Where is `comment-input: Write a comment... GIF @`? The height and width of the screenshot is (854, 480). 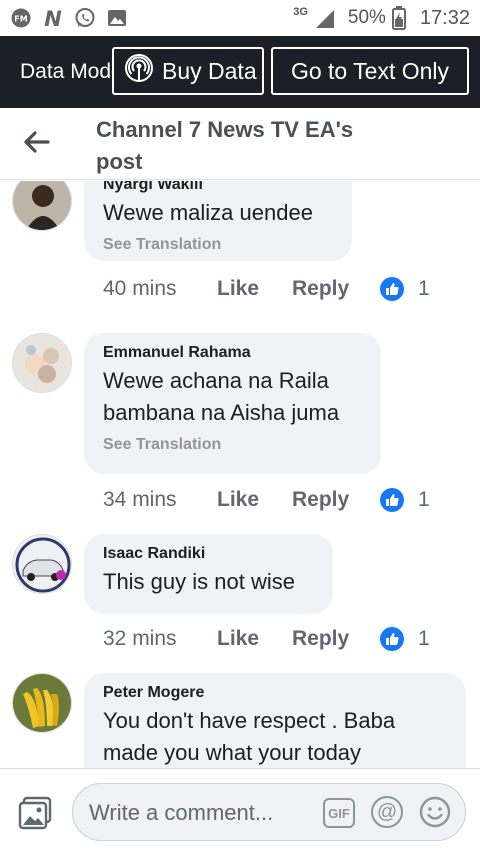 comment-input: Write a comment... GIF @ is located at coordinates (269, 812).